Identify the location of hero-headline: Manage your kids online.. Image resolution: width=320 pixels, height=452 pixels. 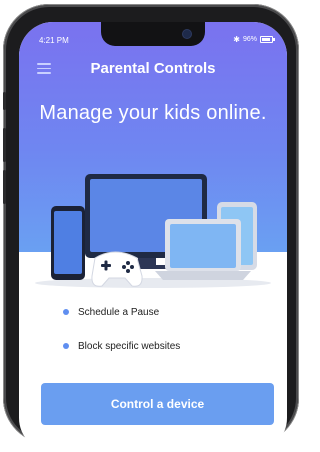
(153, 113).